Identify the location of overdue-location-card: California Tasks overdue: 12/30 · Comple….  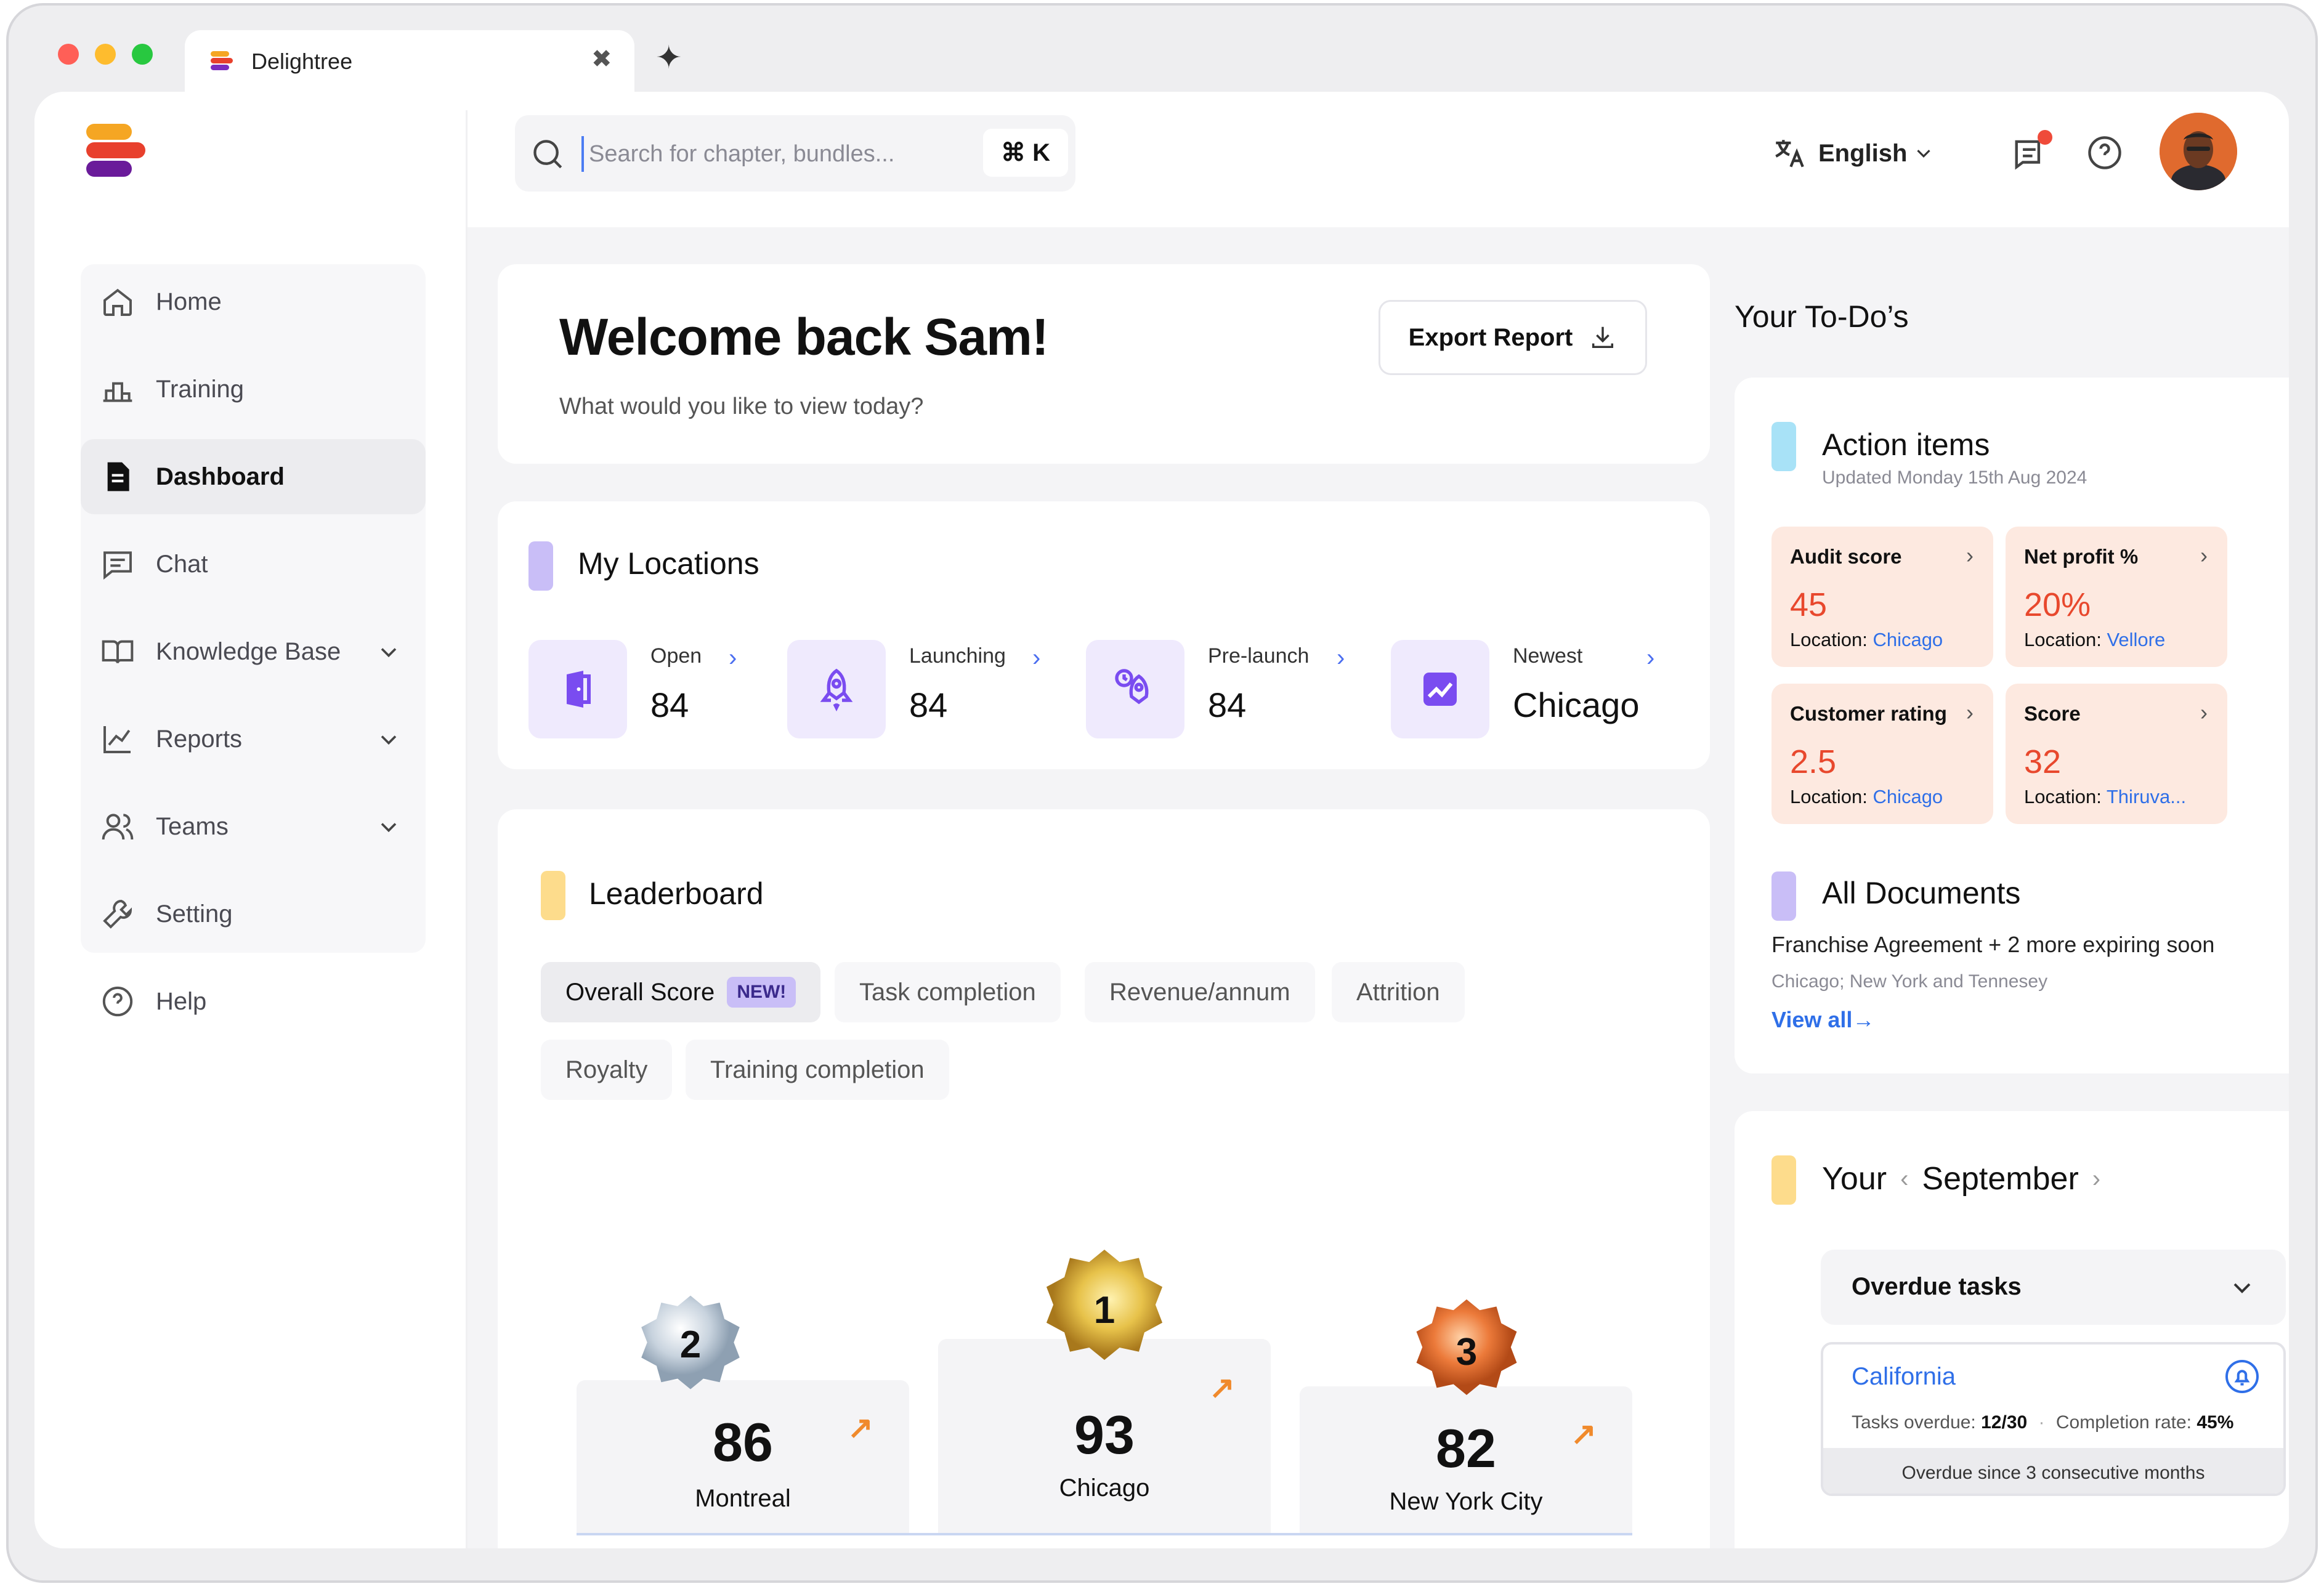
(2053, 1419).